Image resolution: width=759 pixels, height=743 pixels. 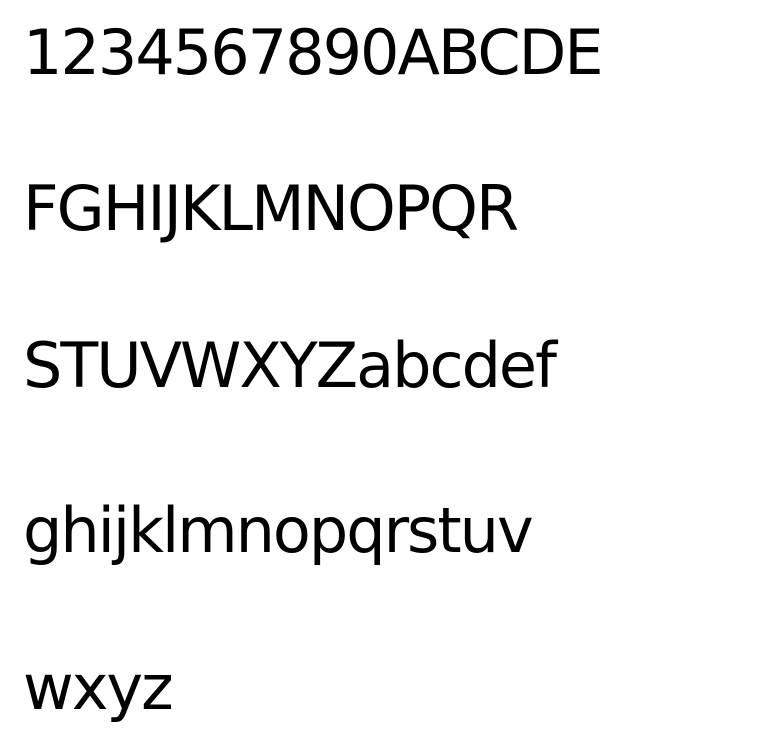 What do you see at coordinates (313, 52) in the screenshot?
I see `sample-line-1: 1234567890ABCDE` at bounding box center [313, 52].